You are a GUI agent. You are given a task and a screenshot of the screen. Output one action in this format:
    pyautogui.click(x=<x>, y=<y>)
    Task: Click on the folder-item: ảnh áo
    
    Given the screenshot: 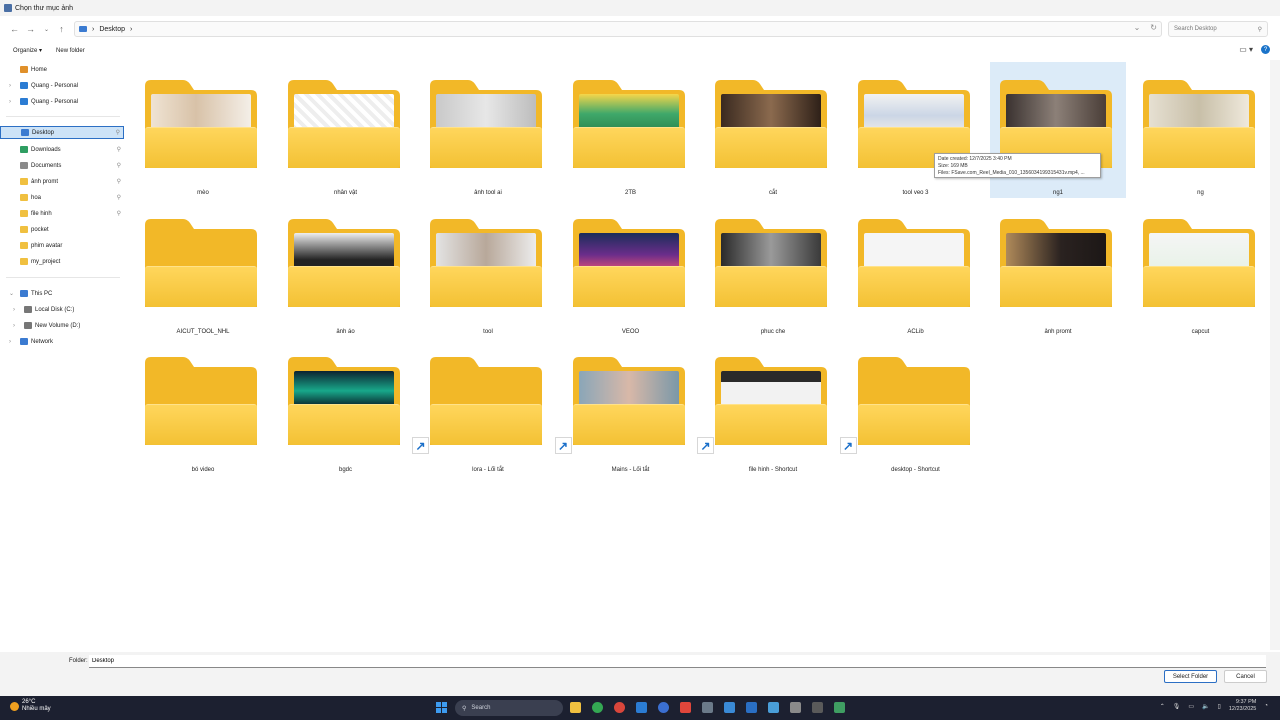 What is the action you would take?
    pyautogui.click(x=346, y=269)
    